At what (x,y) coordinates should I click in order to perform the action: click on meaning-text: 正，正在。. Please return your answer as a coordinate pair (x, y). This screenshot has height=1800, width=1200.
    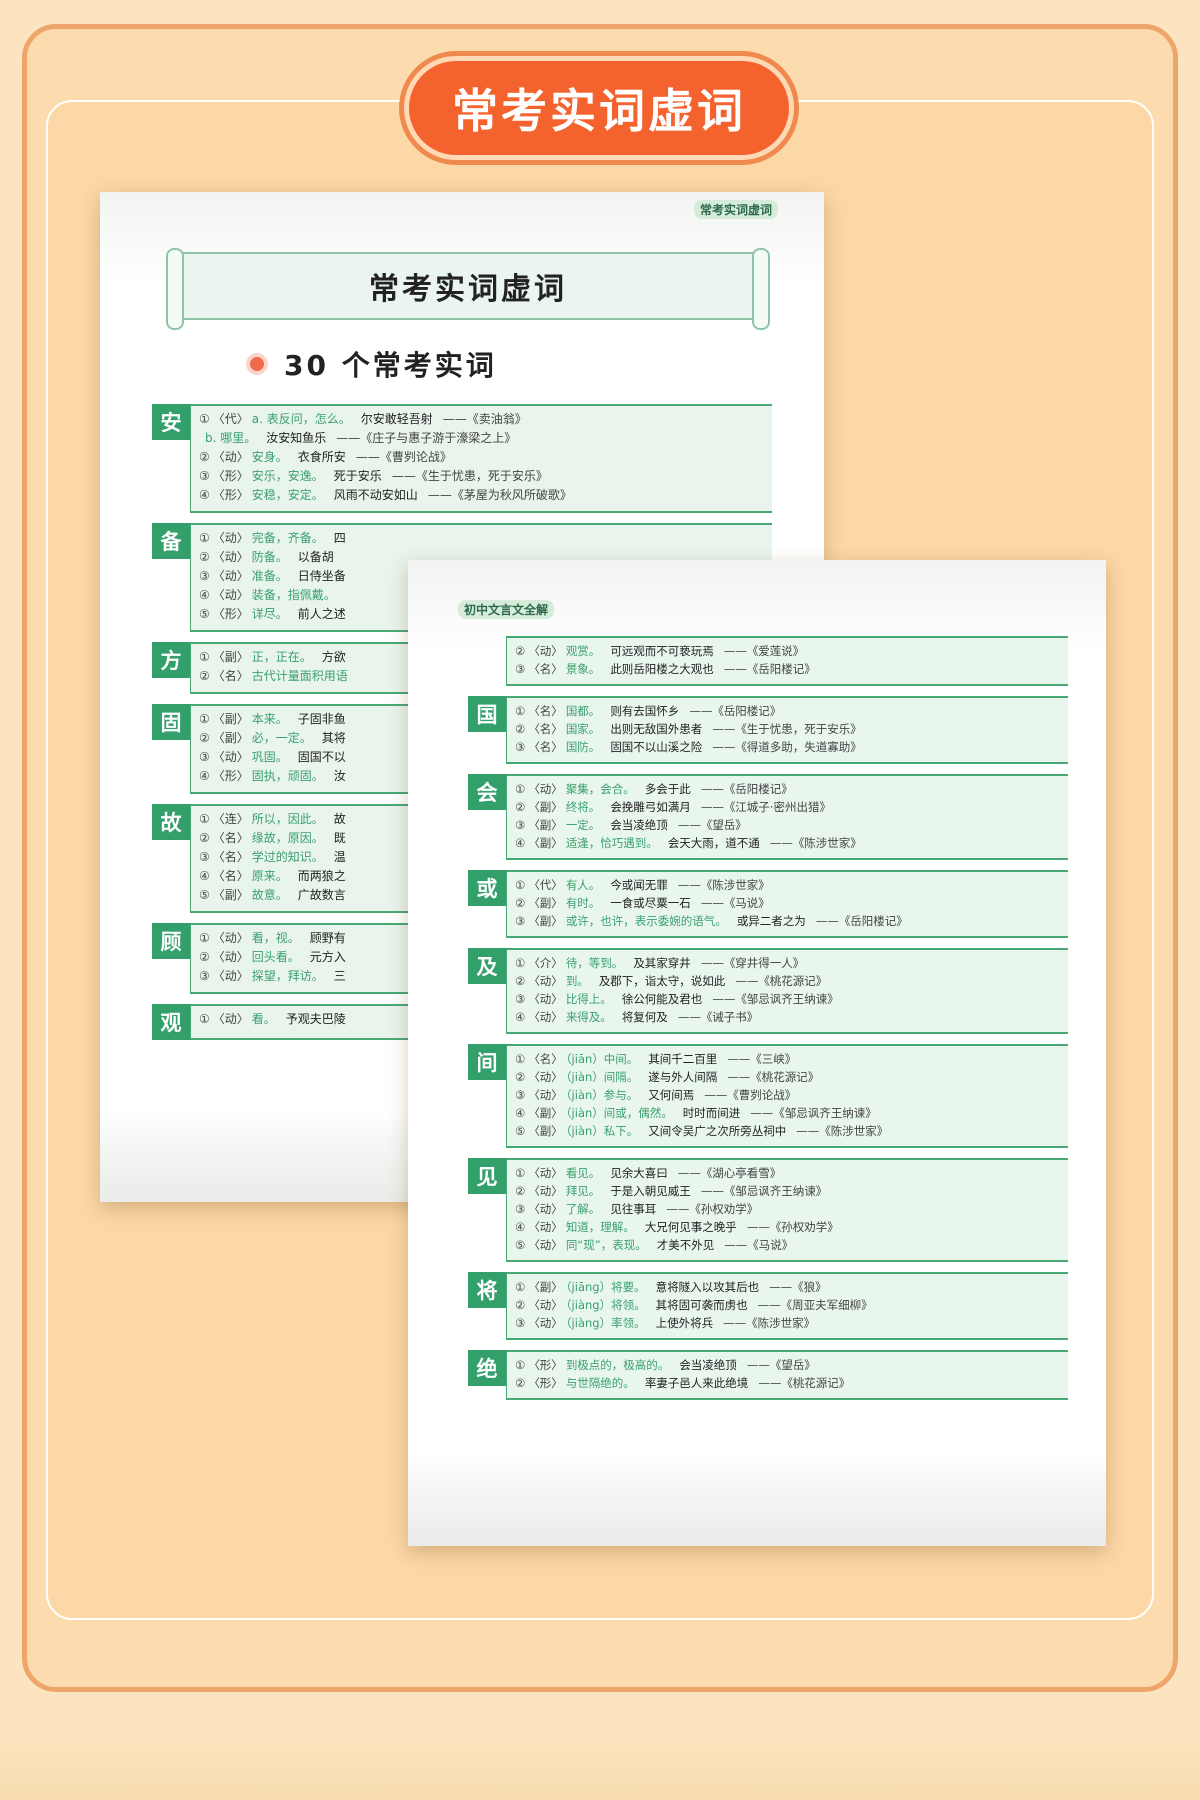
    Looking at the image, I should click on (281, 657).